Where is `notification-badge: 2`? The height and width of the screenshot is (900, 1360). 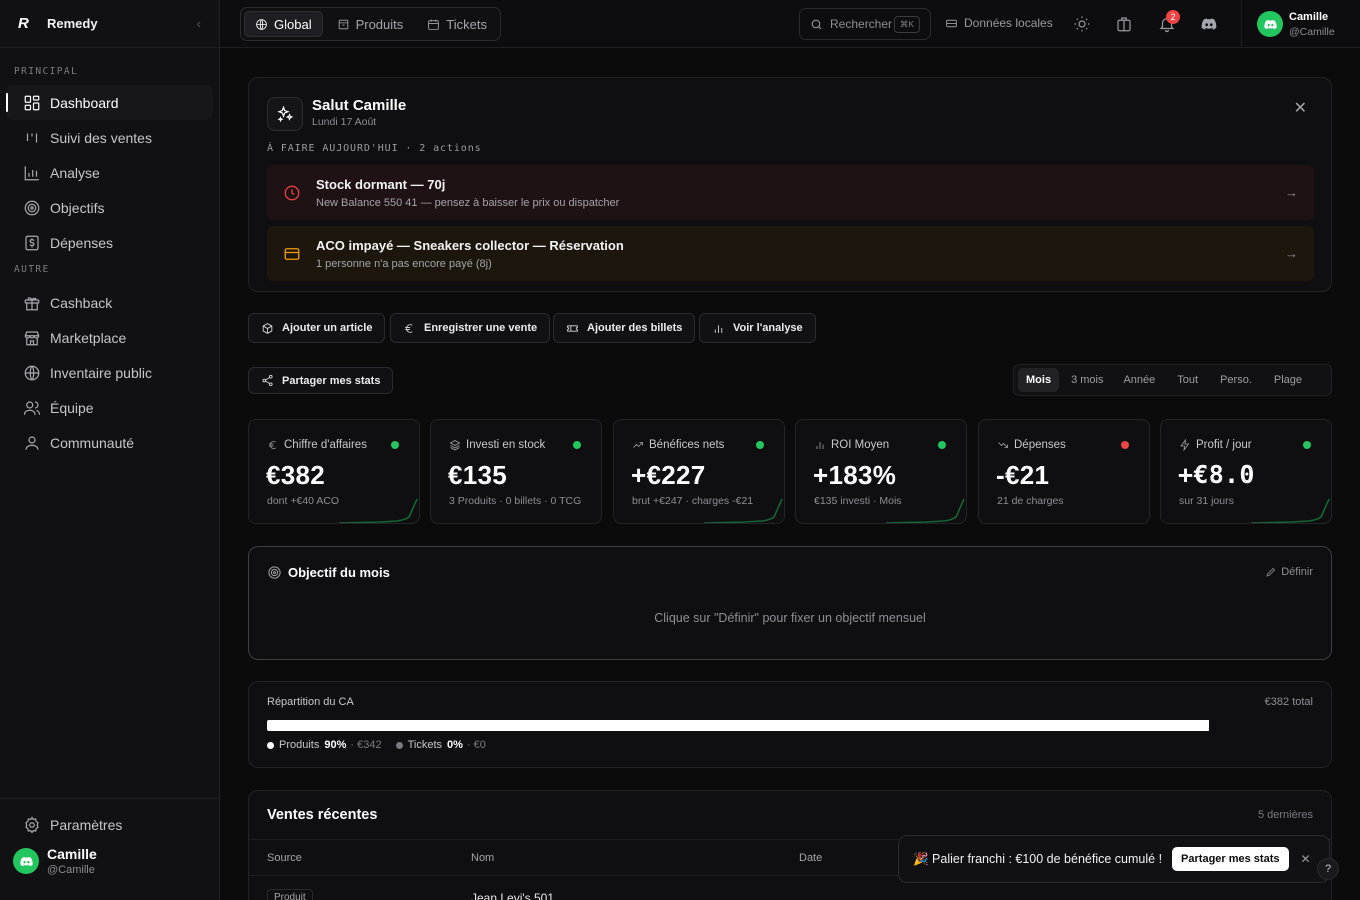
notification-badge: 2 is located at coordinates (1173, 17).